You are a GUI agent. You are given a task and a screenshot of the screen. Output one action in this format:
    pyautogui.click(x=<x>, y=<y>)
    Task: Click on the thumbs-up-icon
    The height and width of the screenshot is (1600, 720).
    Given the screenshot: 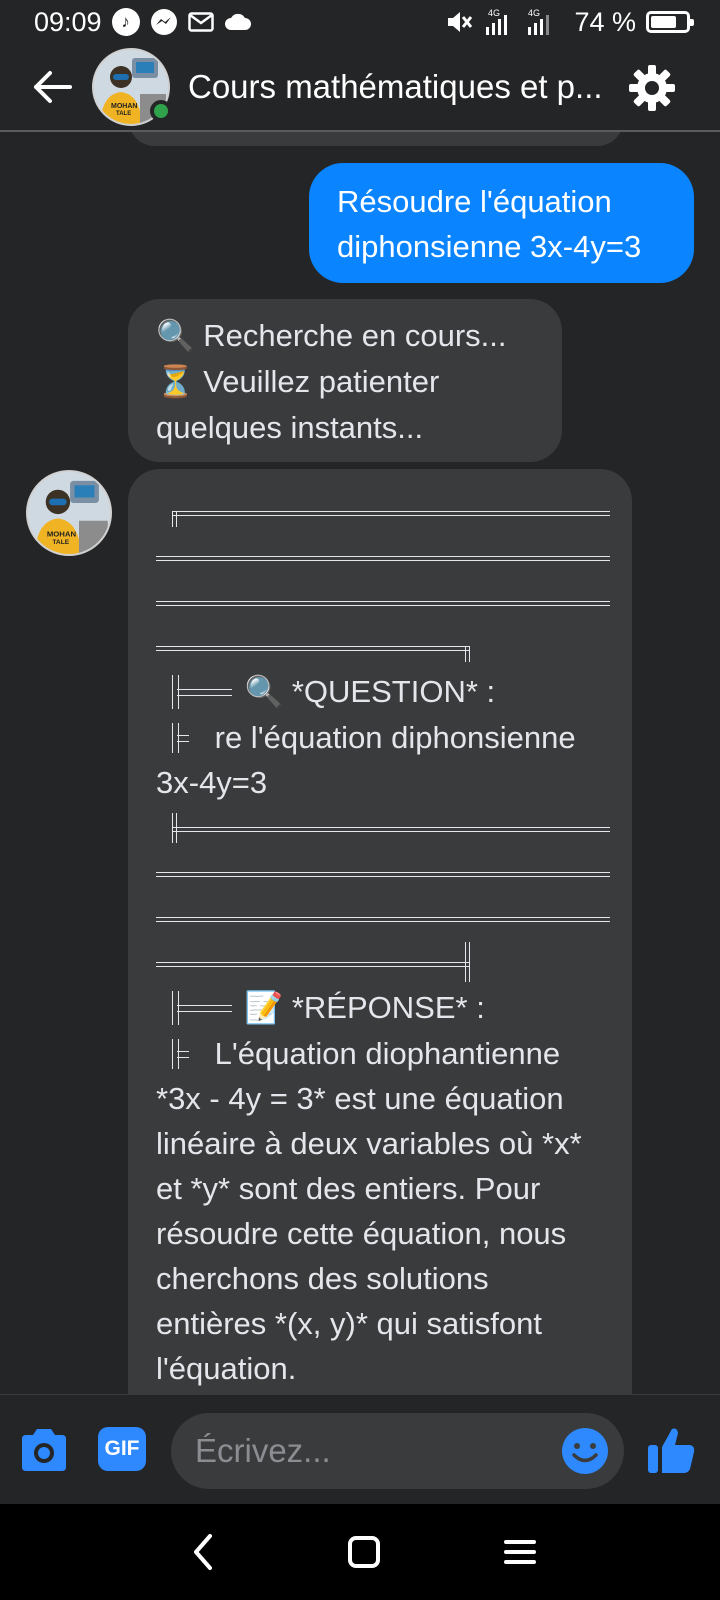 What is the action you would take?
    pyautogui.click(x=671, y=1450)
    